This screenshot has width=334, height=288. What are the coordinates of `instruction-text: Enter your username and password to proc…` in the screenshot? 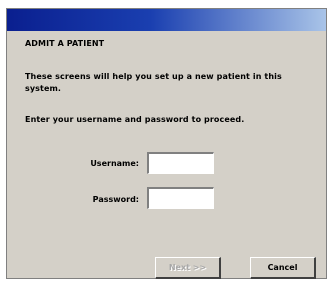 It's located at (135, 119).